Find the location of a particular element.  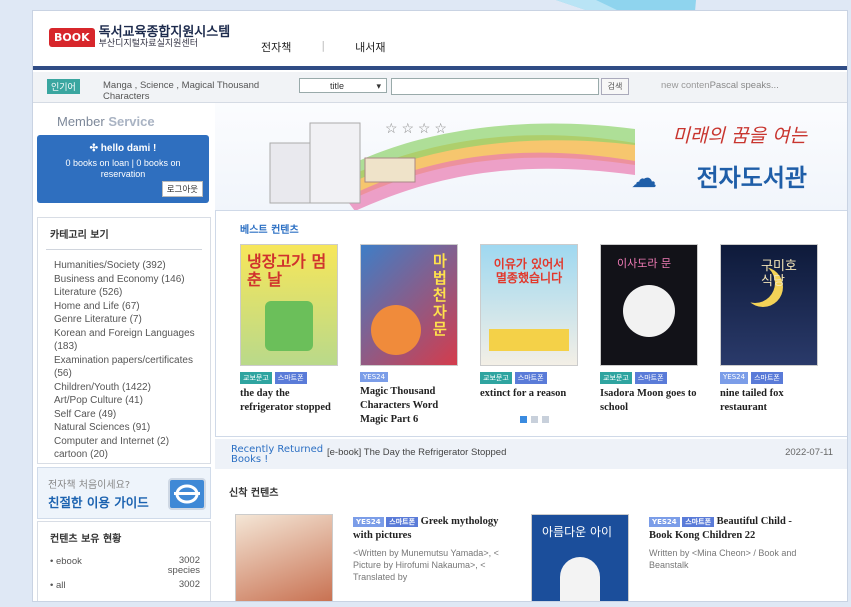

category-item: Art/Pop Culture (41) is located at coordinates (132, 401).